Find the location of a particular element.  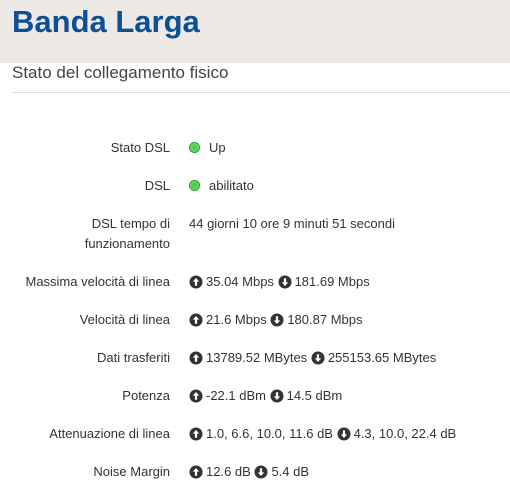

row-value: 13789.52 MBytes 255153.65 MBytes is located at coordinates (312, 358).